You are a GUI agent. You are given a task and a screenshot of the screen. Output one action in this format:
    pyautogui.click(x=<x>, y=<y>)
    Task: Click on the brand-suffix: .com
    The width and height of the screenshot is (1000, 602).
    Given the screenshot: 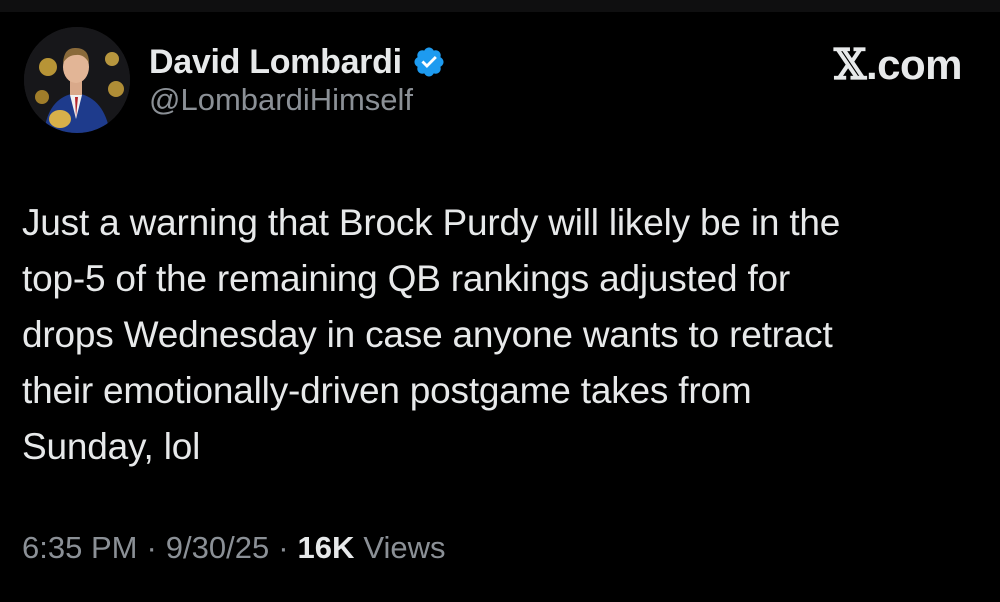 What is the action you would take?
    pyautogui.click(x=914, y=64)
    